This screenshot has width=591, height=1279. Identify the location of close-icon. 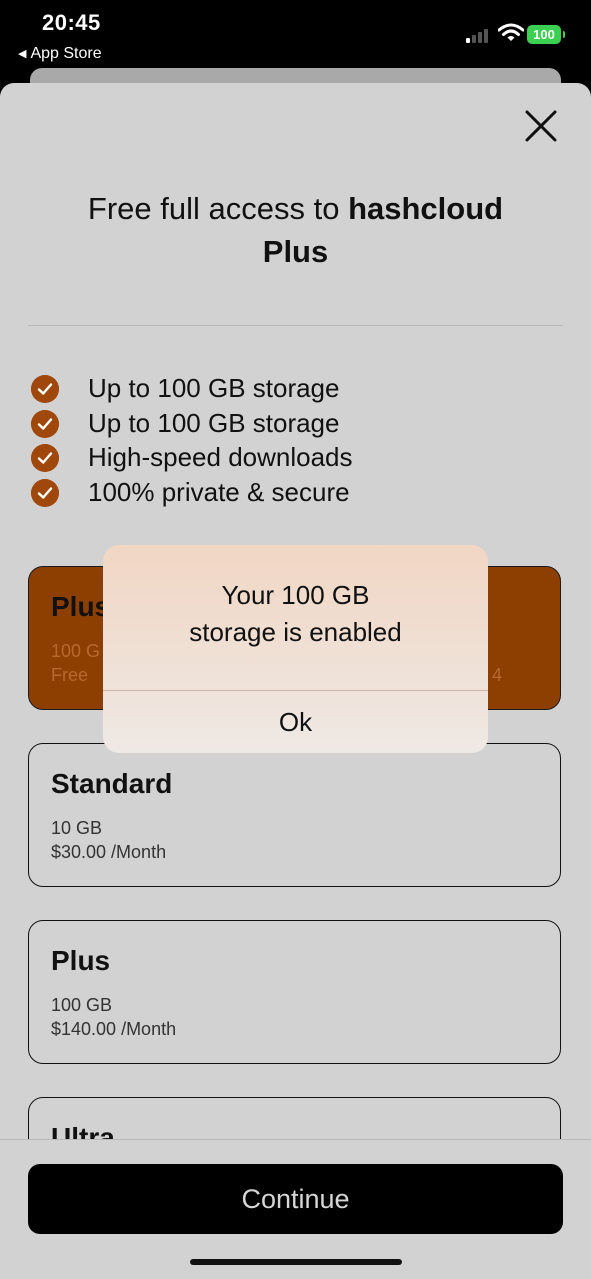
(541, 126).